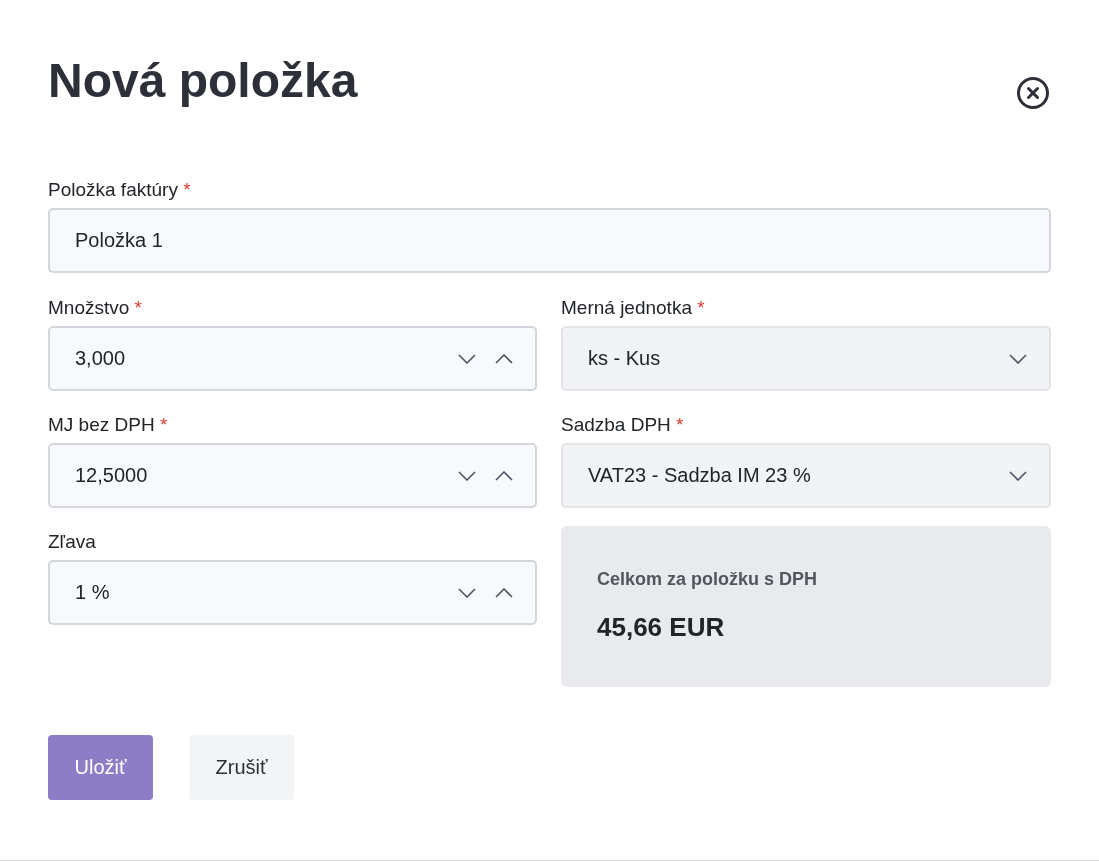 This screenshot has height=862, width=1099. What do you see at coordinates (708, 579) in the screenshot?
I see `total-label: Celkom za položku s DPH` at bounding box center [708, 579].